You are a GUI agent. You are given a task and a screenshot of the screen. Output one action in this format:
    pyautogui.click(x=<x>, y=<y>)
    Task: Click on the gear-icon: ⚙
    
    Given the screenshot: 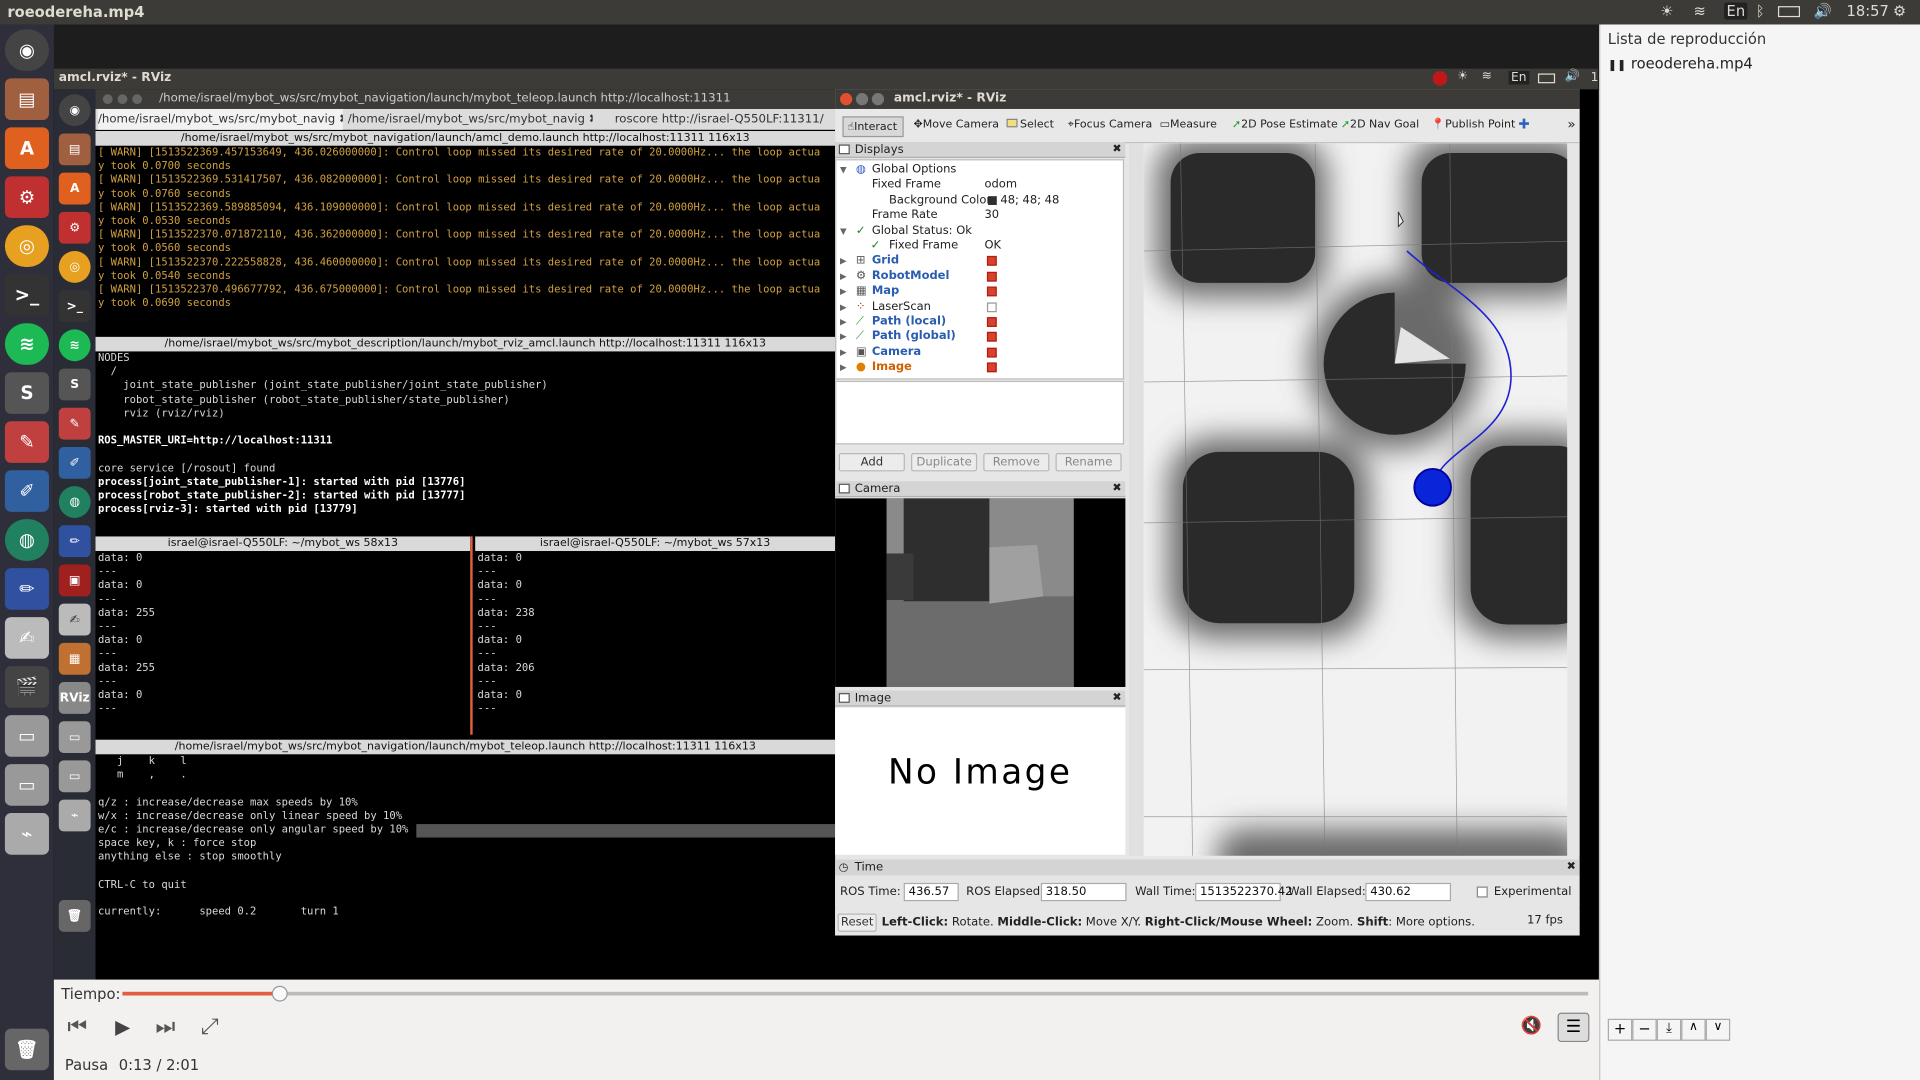 What is the action you would take?
    pyautogui.click(x=1899, y=10)
    